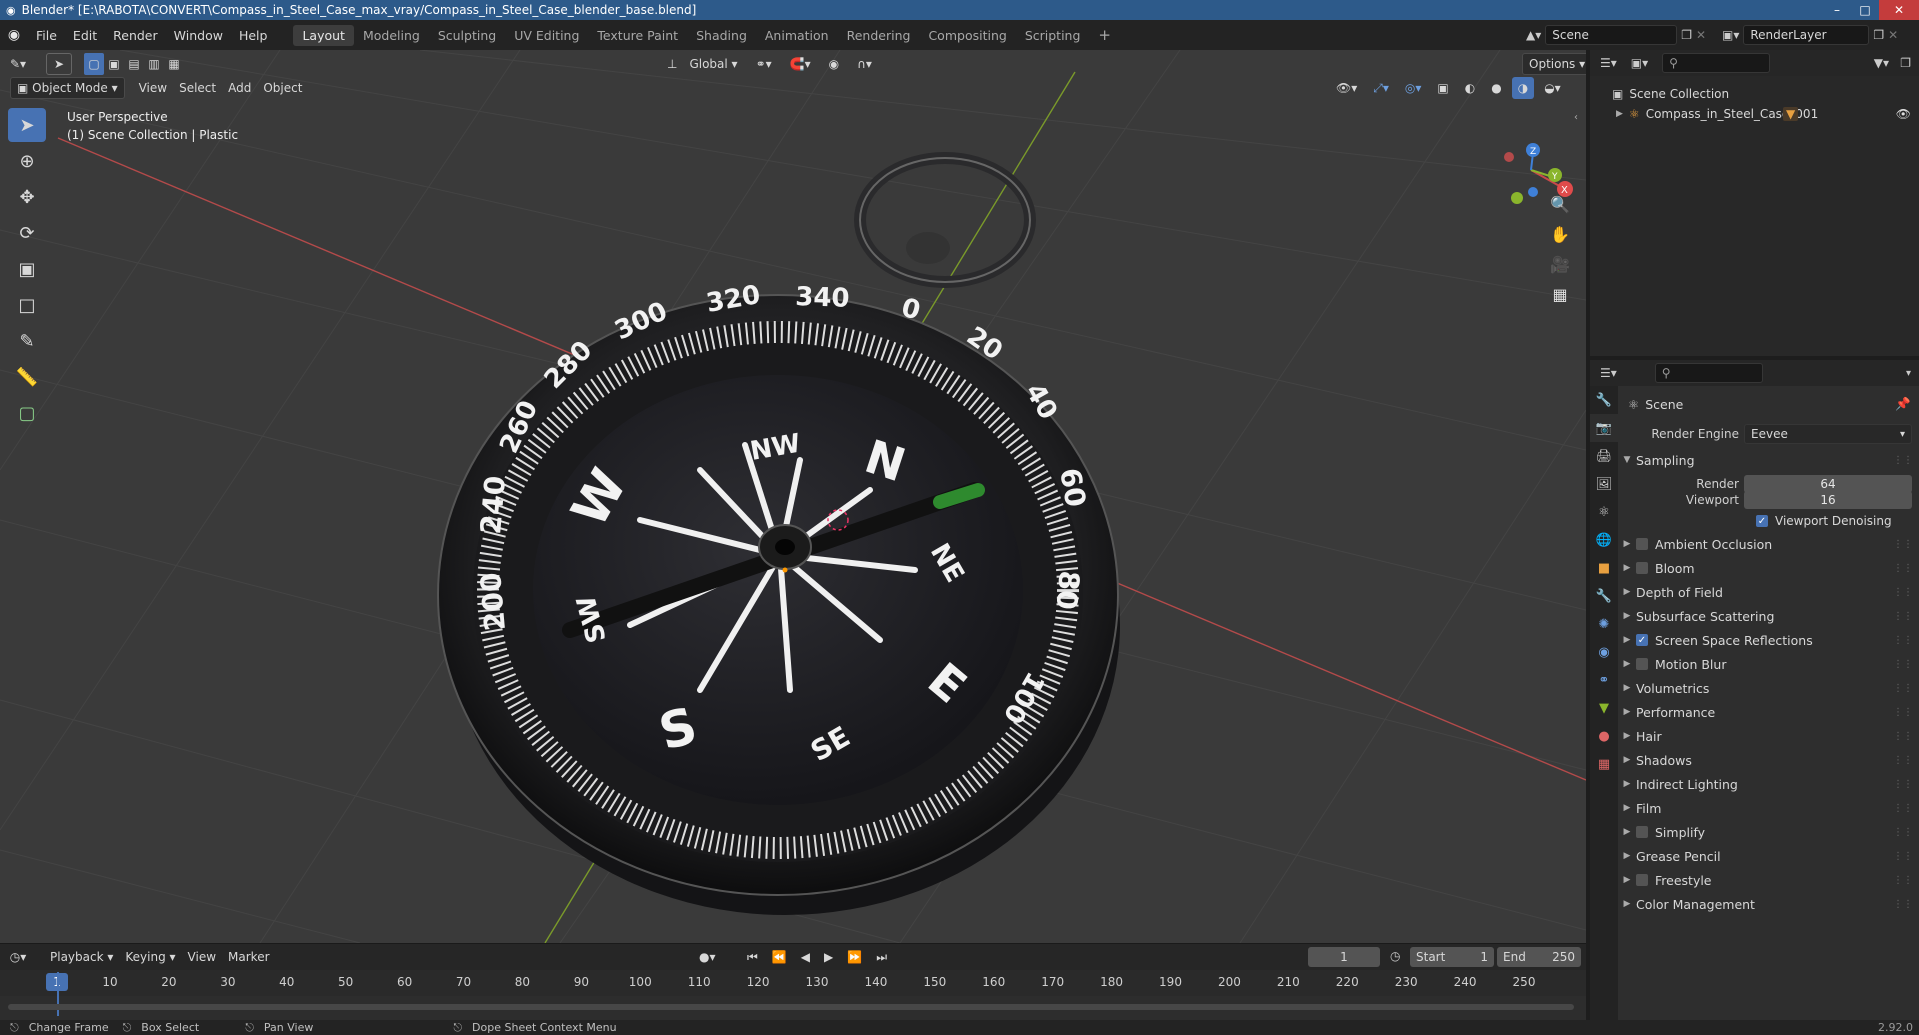 The image size is (1919, 1035). What do you see at coordinates (59, 64) in the screenshot?
I see `select-tool-icon: ➤` at bounding box center [59, 64].